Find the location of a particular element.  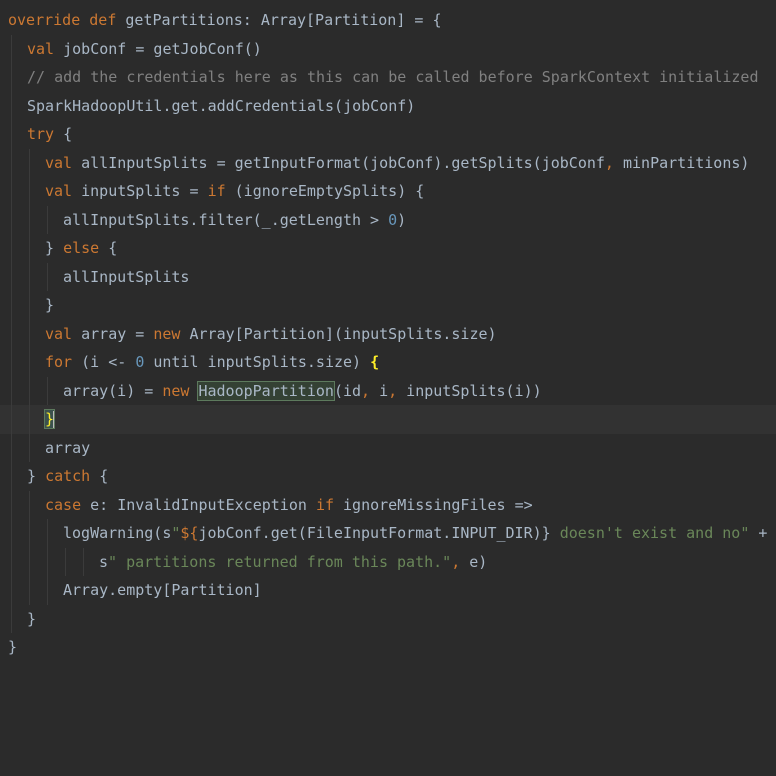

code-text: e) is located at coordinates (474, 561).